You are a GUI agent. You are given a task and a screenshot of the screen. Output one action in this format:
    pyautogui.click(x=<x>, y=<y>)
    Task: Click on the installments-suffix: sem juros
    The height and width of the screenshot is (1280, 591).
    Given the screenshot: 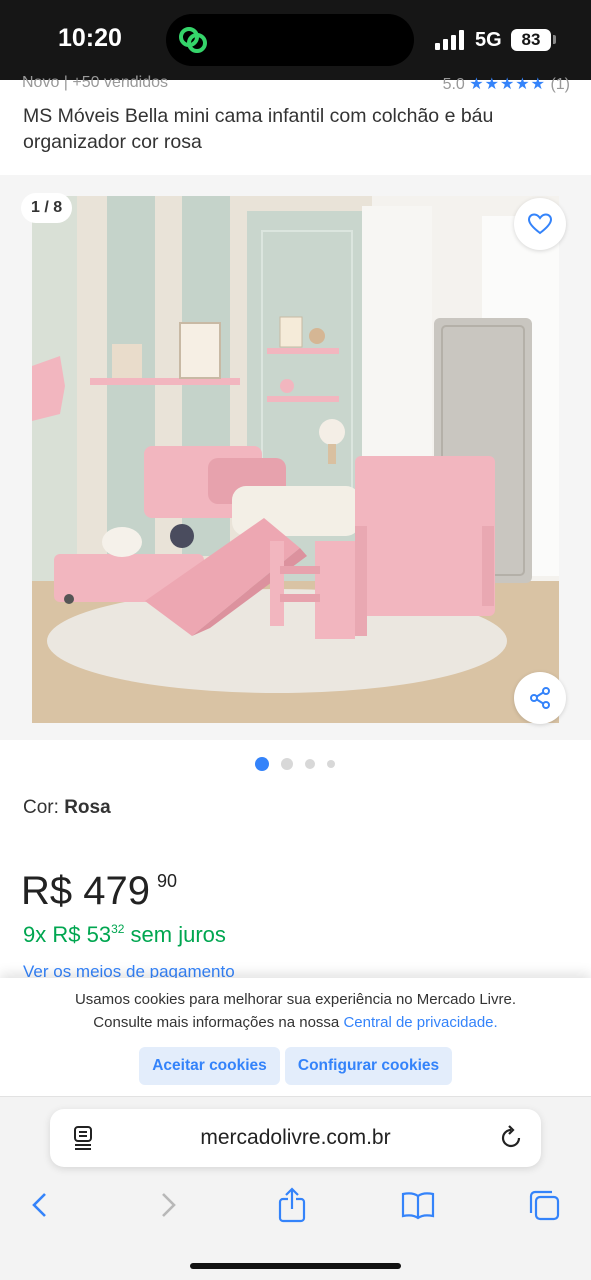 What is the action you would take?
    pyautogui.click(x=178, y=934)
    